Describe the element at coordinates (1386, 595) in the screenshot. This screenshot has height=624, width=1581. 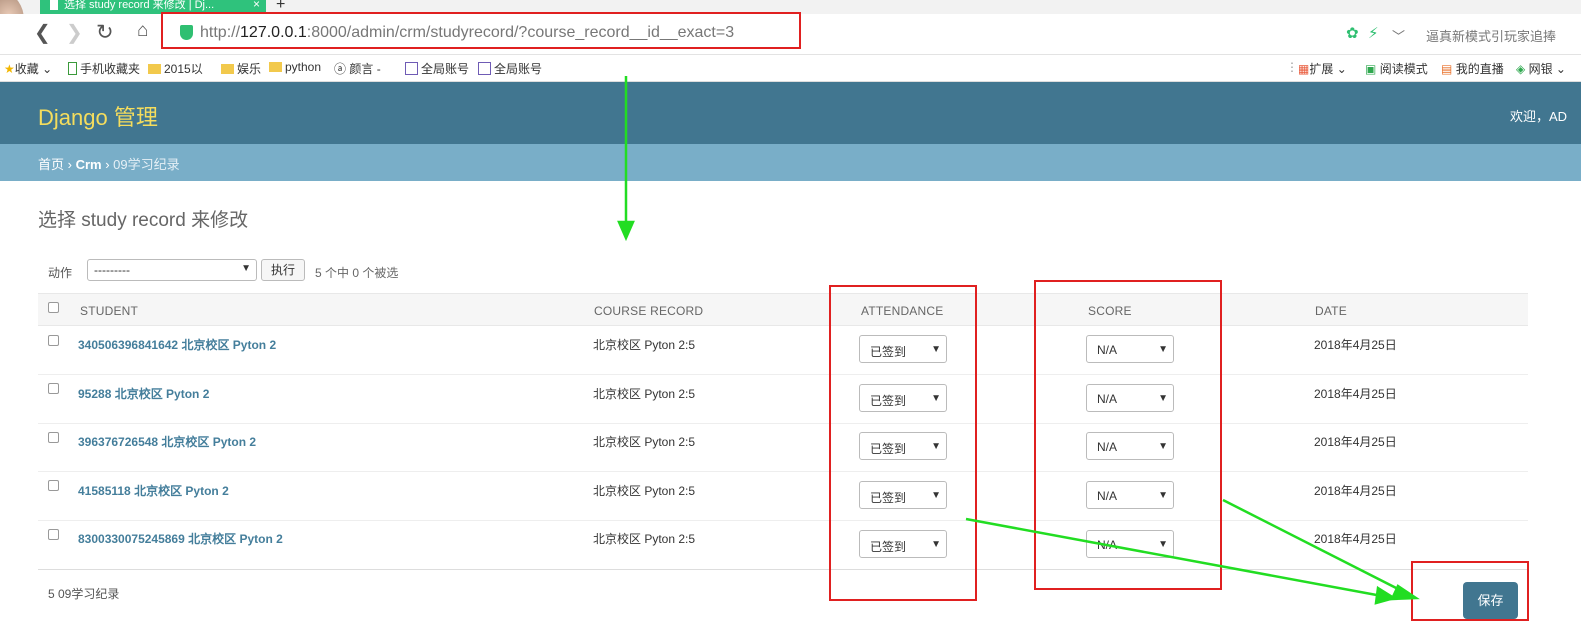
I see `arrow-attendance-head` at that location.